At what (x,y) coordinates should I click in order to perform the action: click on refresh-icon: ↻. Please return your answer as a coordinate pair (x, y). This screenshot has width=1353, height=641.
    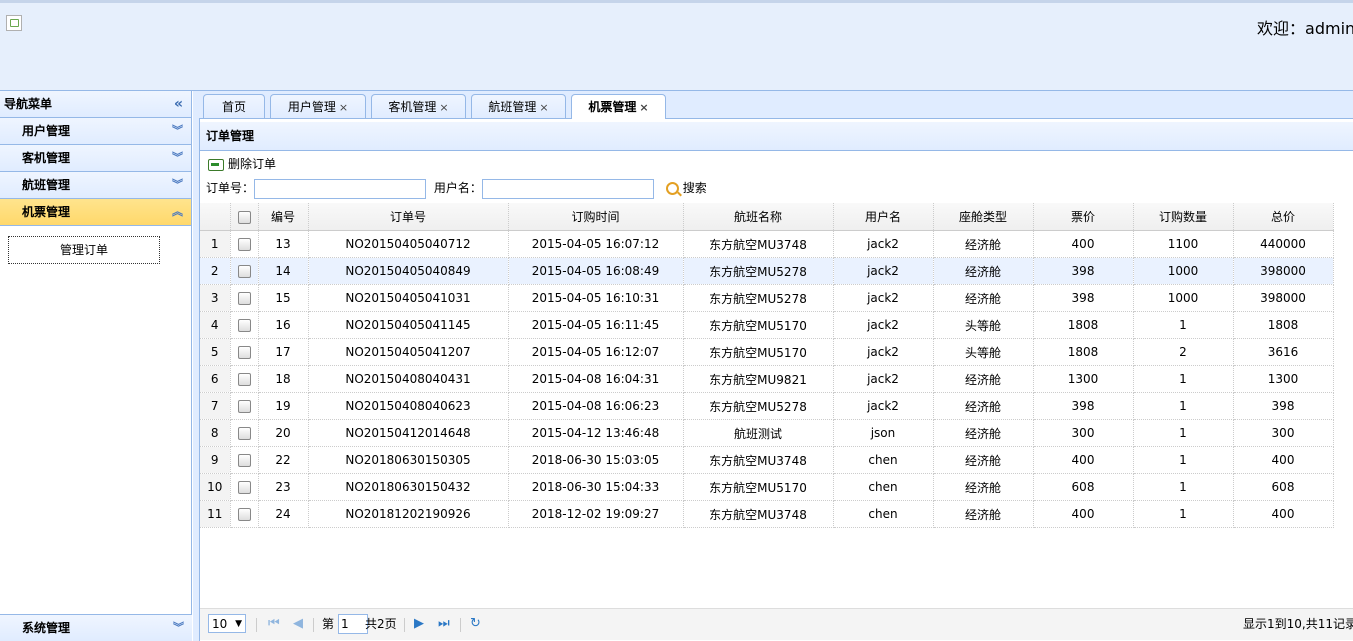
    Looking at the image, I should click on (475, 624).